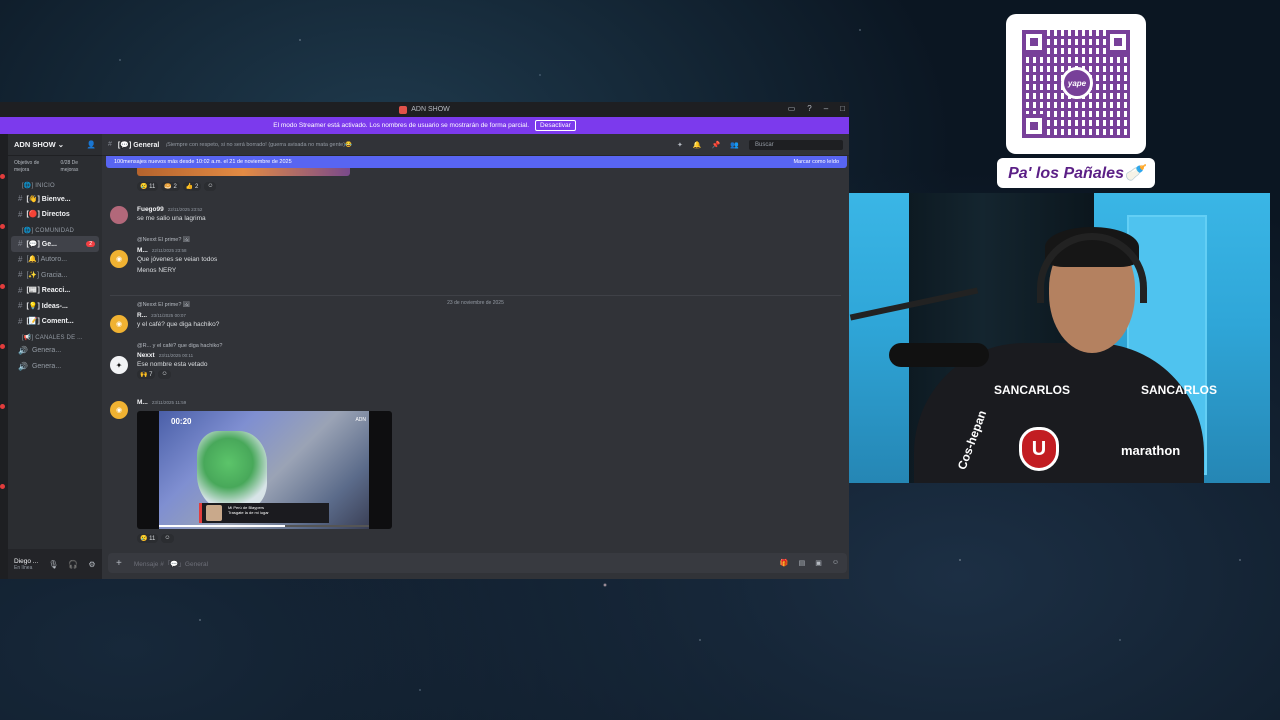  Describe the element at coordinates (264, 526) in the screenshot. I see `video-progress-bar` at that location.